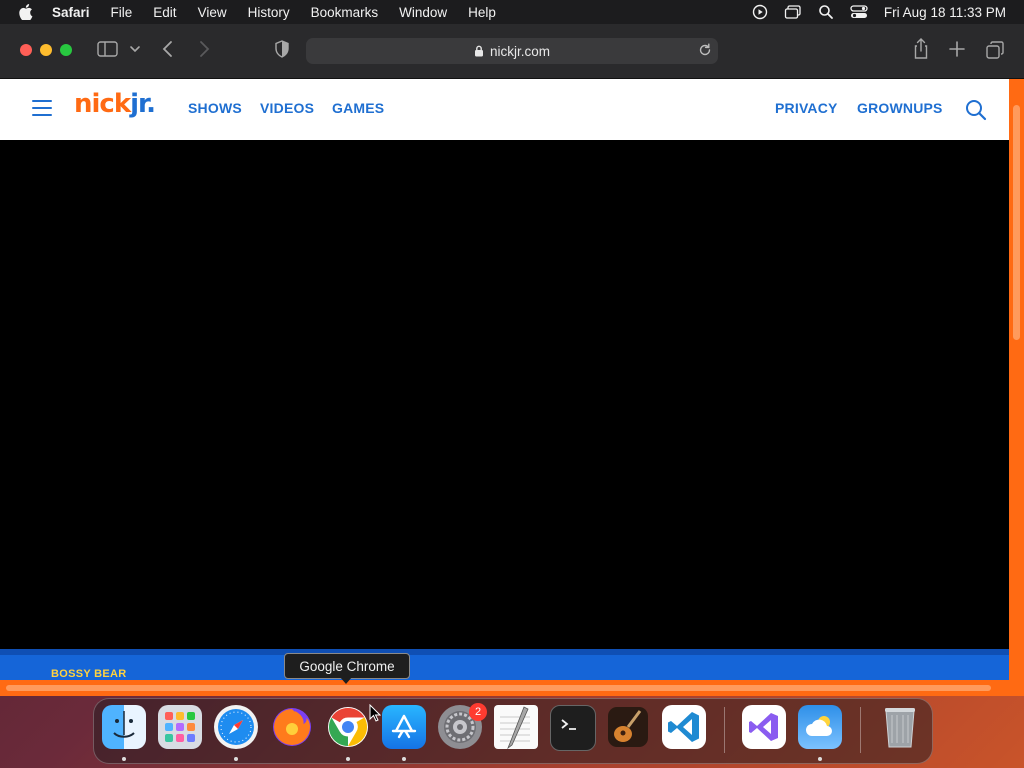 The height and width of the screenshot is (768, 1024). I want to click on horizontal-scrollbar-thumb, so click(498, 688).